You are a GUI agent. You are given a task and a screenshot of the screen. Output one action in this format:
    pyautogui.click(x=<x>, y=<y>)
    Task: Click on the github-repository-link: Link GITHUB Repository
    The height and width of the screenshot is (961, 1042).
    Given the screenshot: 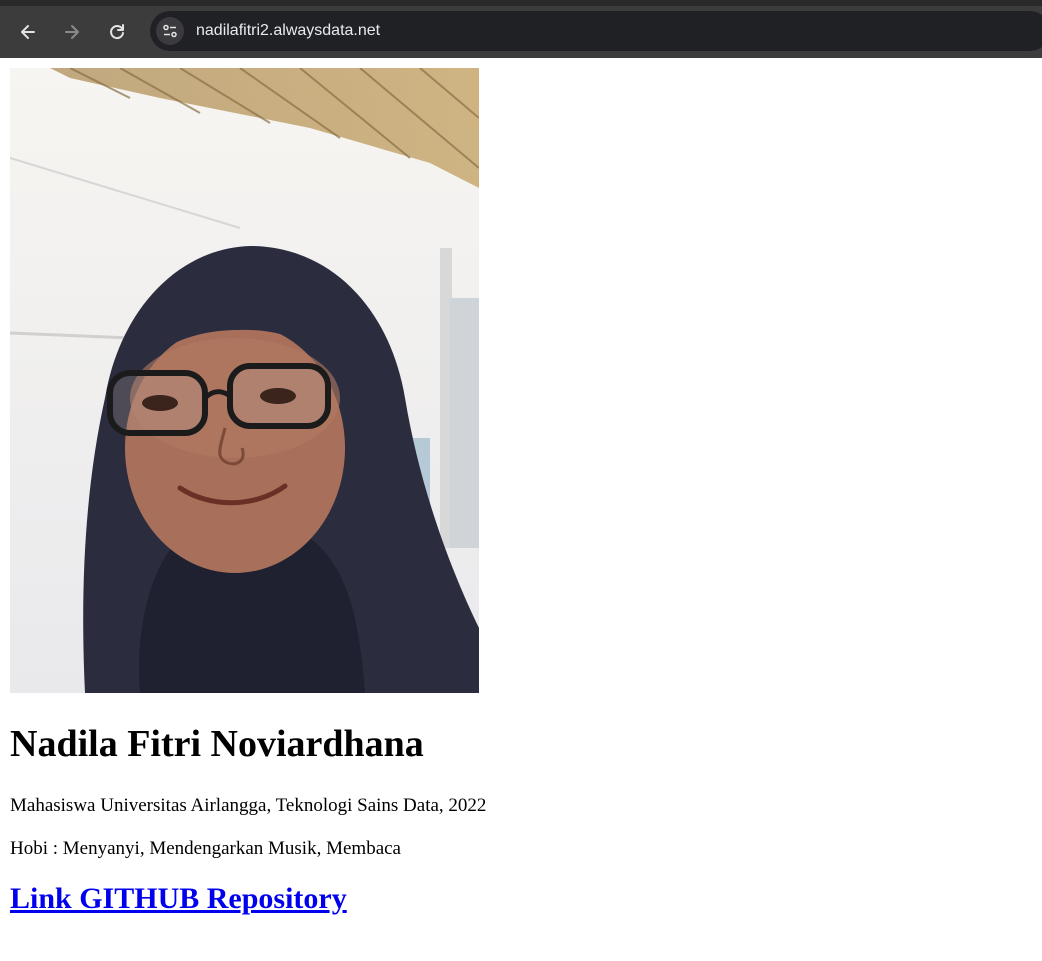 What is the action you would take?
    pyautogui.click(x=178, y=899)
    